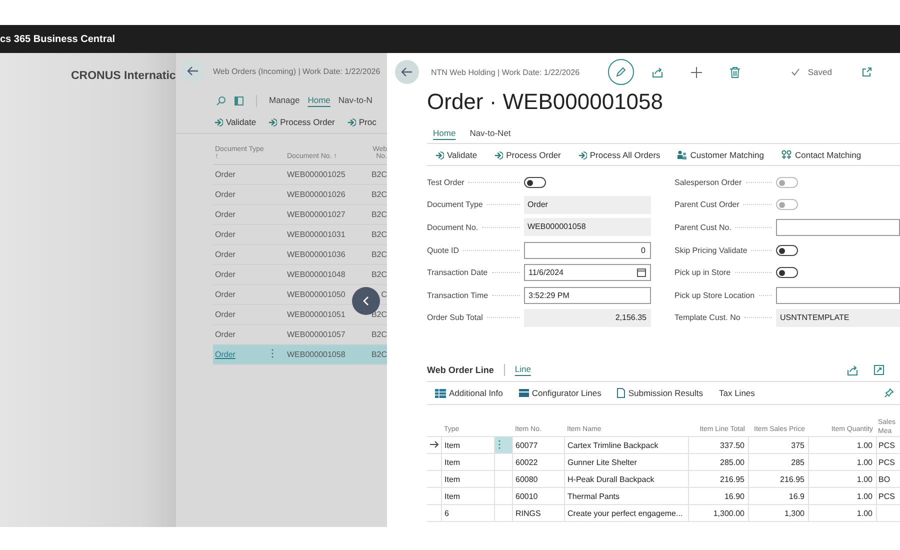 This screenshot has height=550, width=900. Describe the element at coordinates (732, 445) in the screenshot. I see `table-cell: 337.50` at that location.